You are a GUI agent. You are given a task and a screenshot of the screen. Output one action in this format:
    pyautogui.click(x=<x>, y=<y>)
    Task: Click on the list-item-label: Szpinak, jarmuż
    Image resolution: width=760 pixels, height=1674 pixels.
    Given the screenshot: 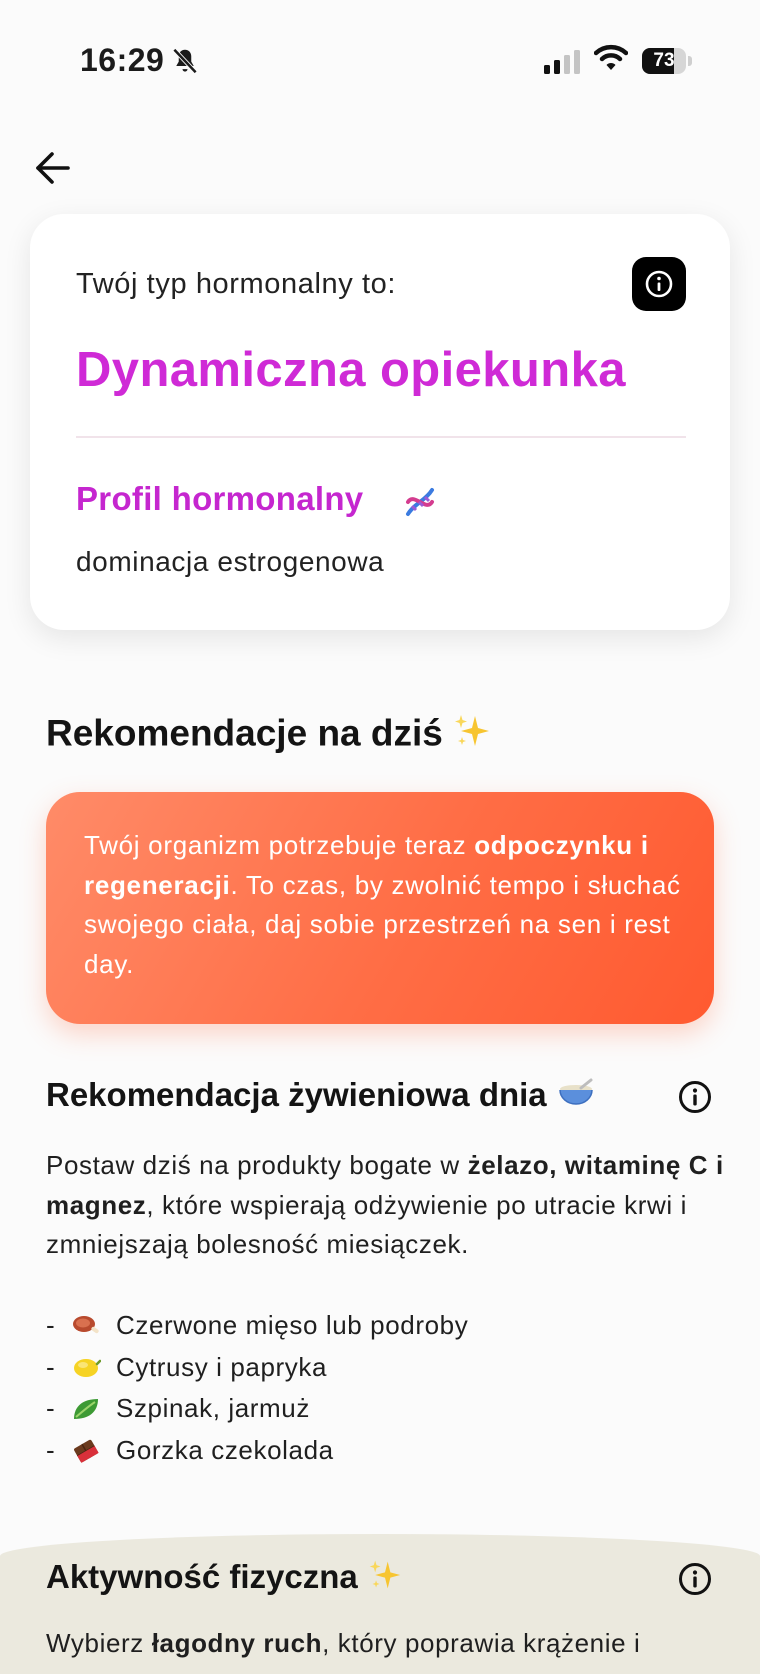 What is the action you would take?
    pyautogui.click(x=213, y=1408)
    